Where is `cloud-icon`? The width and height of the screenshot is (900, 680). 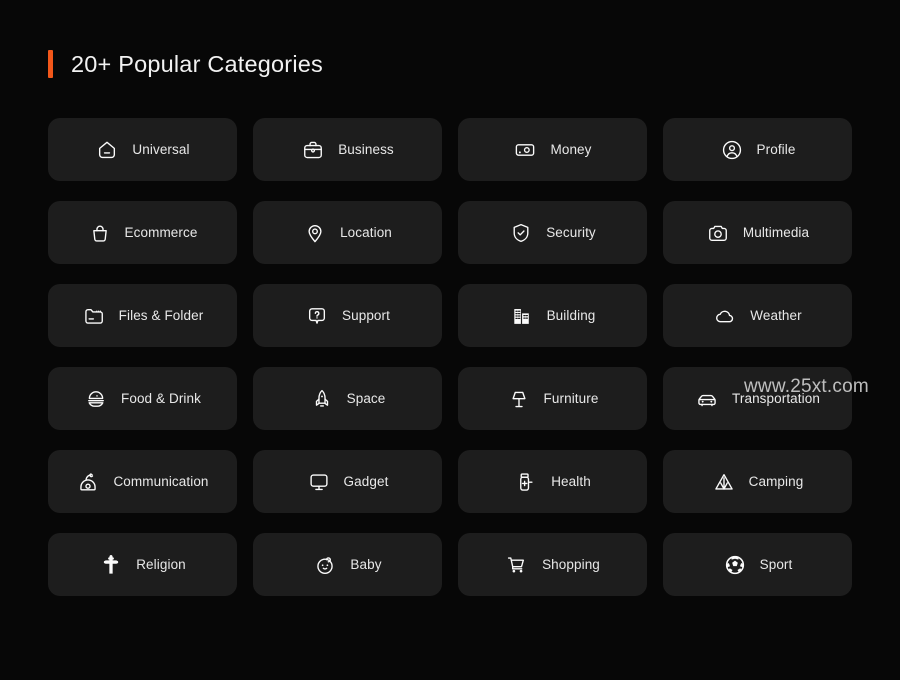
cloud-icon is located at coordinates (725, 316).